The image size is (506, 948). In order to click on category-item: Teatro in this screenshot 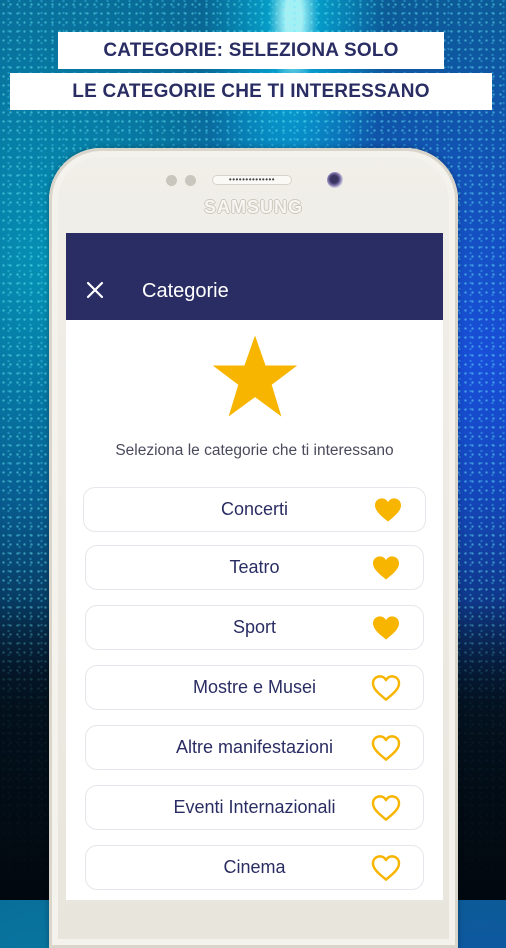, I will do `click(254, 567)`.